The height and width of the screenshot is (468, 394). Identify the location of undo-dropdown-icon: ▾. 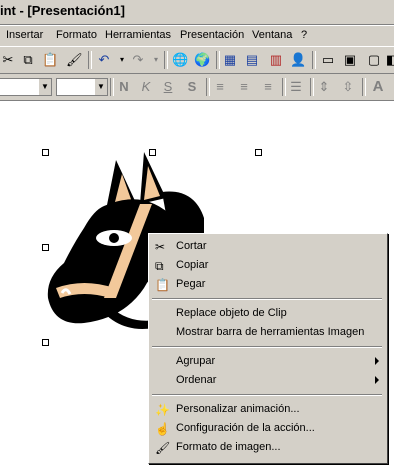
(122, 60).